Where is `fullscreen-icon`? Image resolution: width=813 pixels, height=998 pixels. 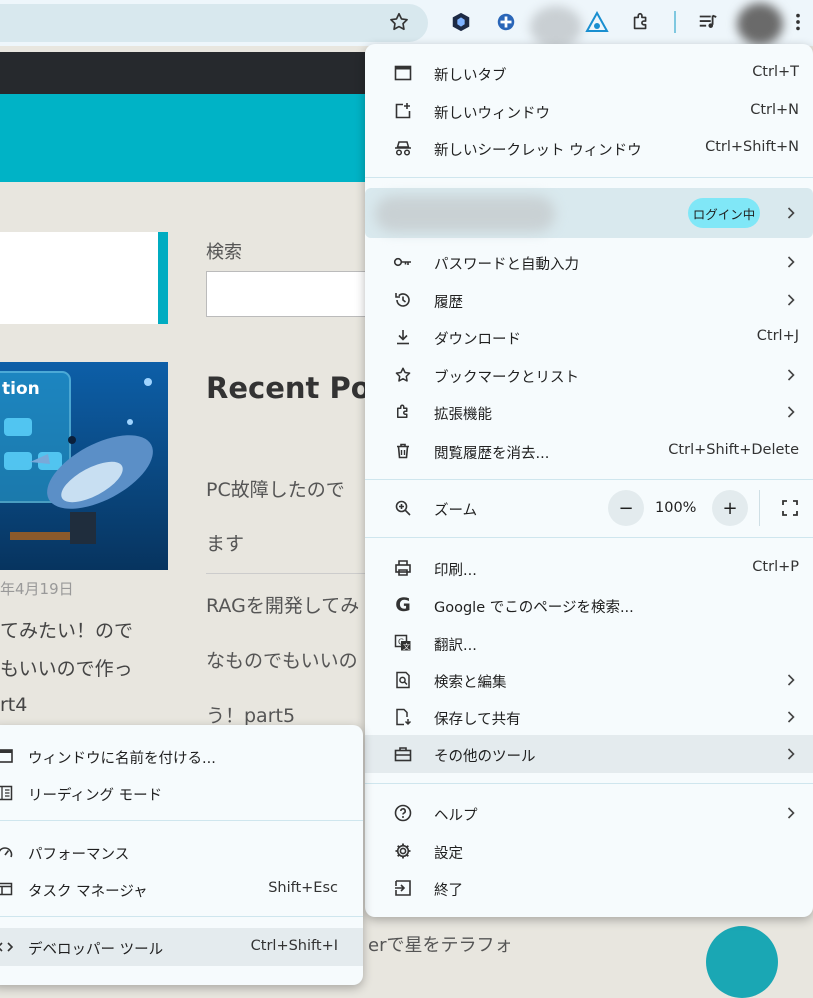 fullscreen-icon is located at coordinates (790, 508).